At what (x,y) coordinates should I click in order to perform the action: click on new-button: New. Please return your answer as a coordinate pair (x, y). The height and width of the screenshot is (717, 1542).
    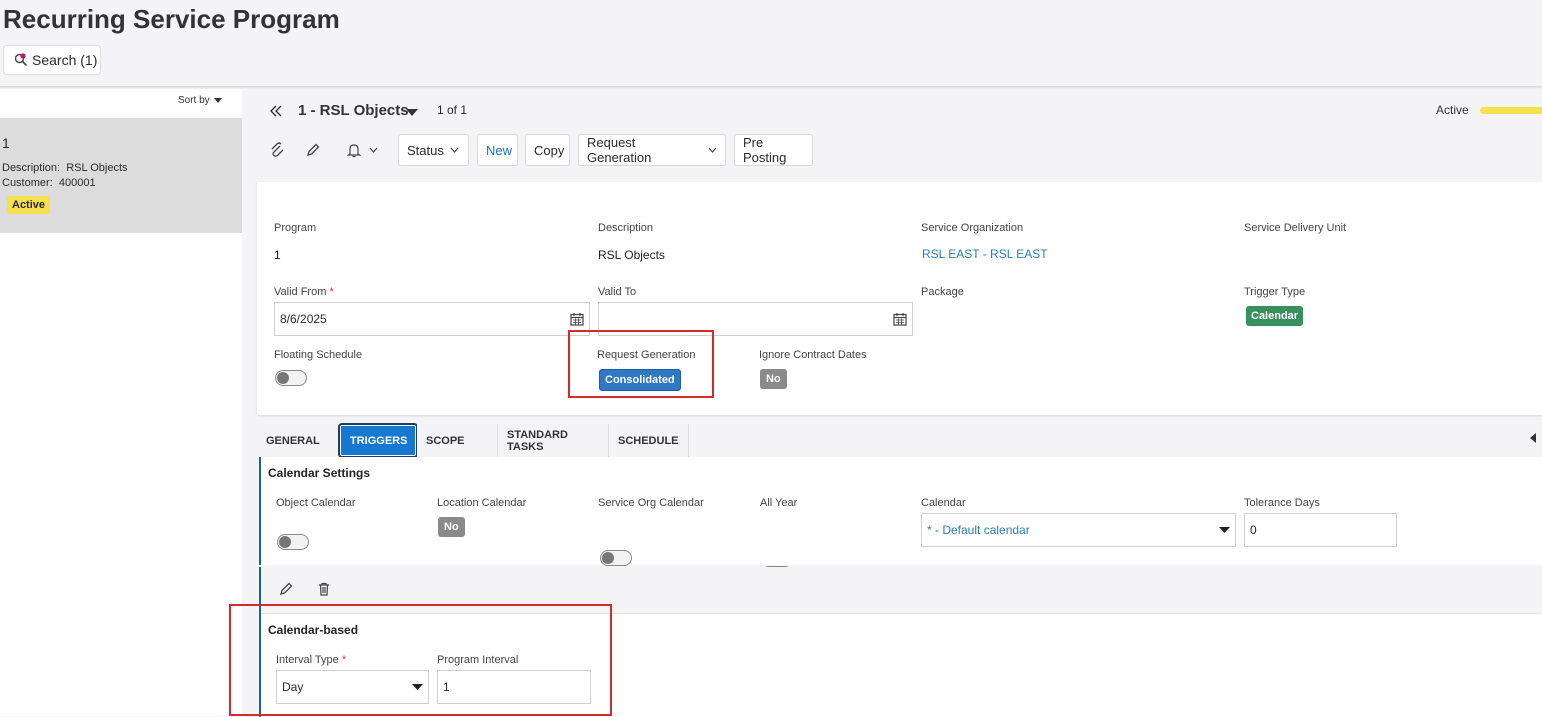
    Looking at the image, I should click on (497, 150).